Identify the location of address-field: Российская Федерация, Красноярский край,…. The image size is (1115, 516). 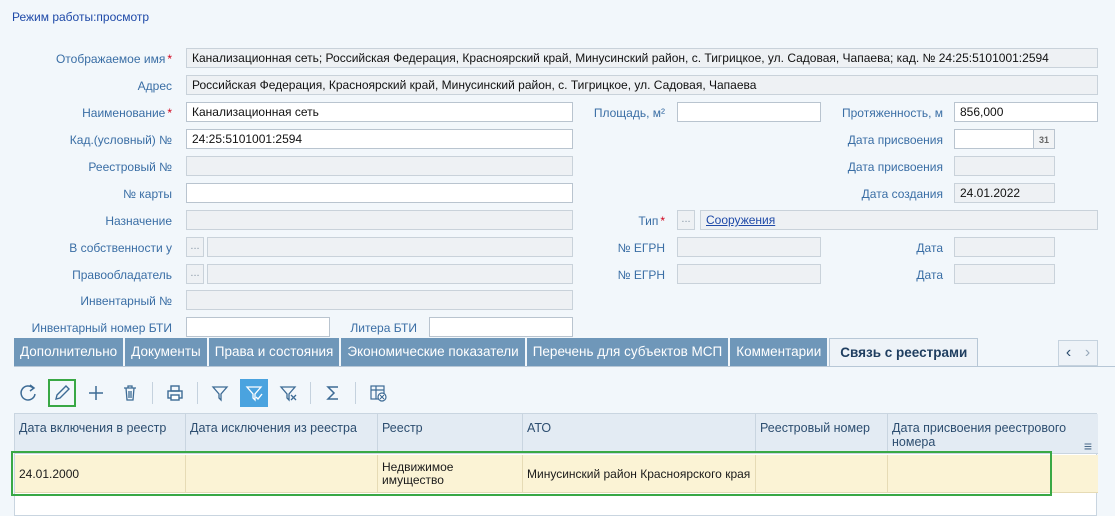
(642, 85).